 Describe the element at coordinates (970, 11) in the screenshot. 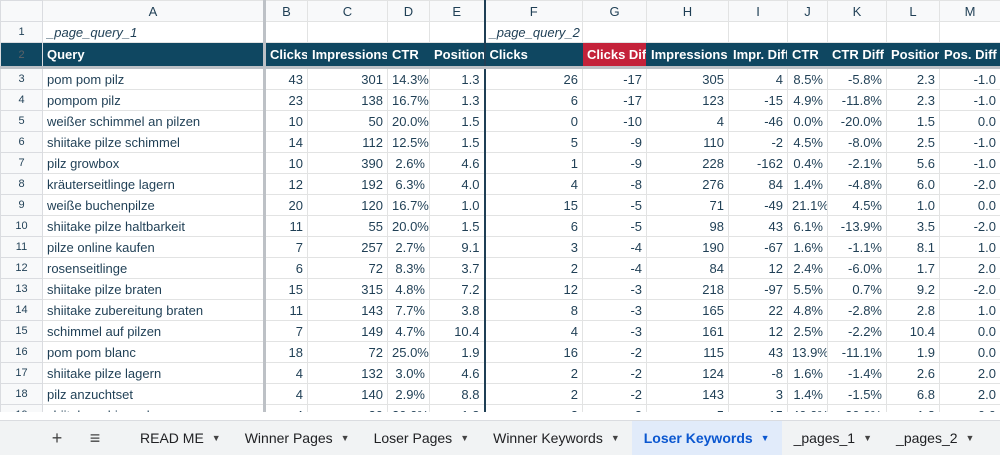

I see `column-header-m: M` at that location.